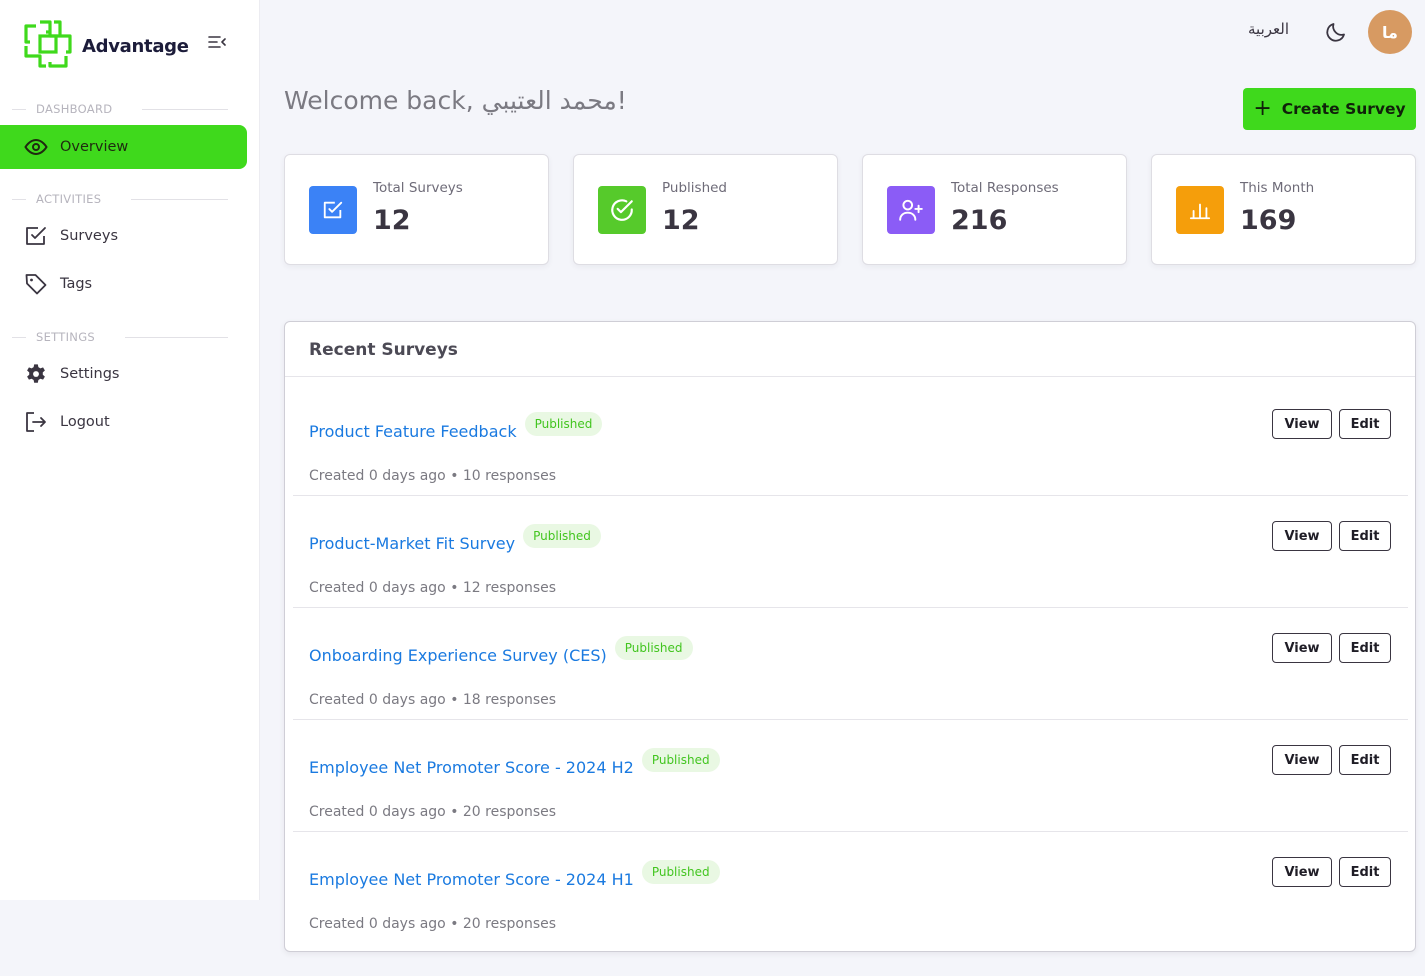 The height and width of the screenshot is (976, 1425). I want to click on stat-label: Total Responses, so click(1005, 188).